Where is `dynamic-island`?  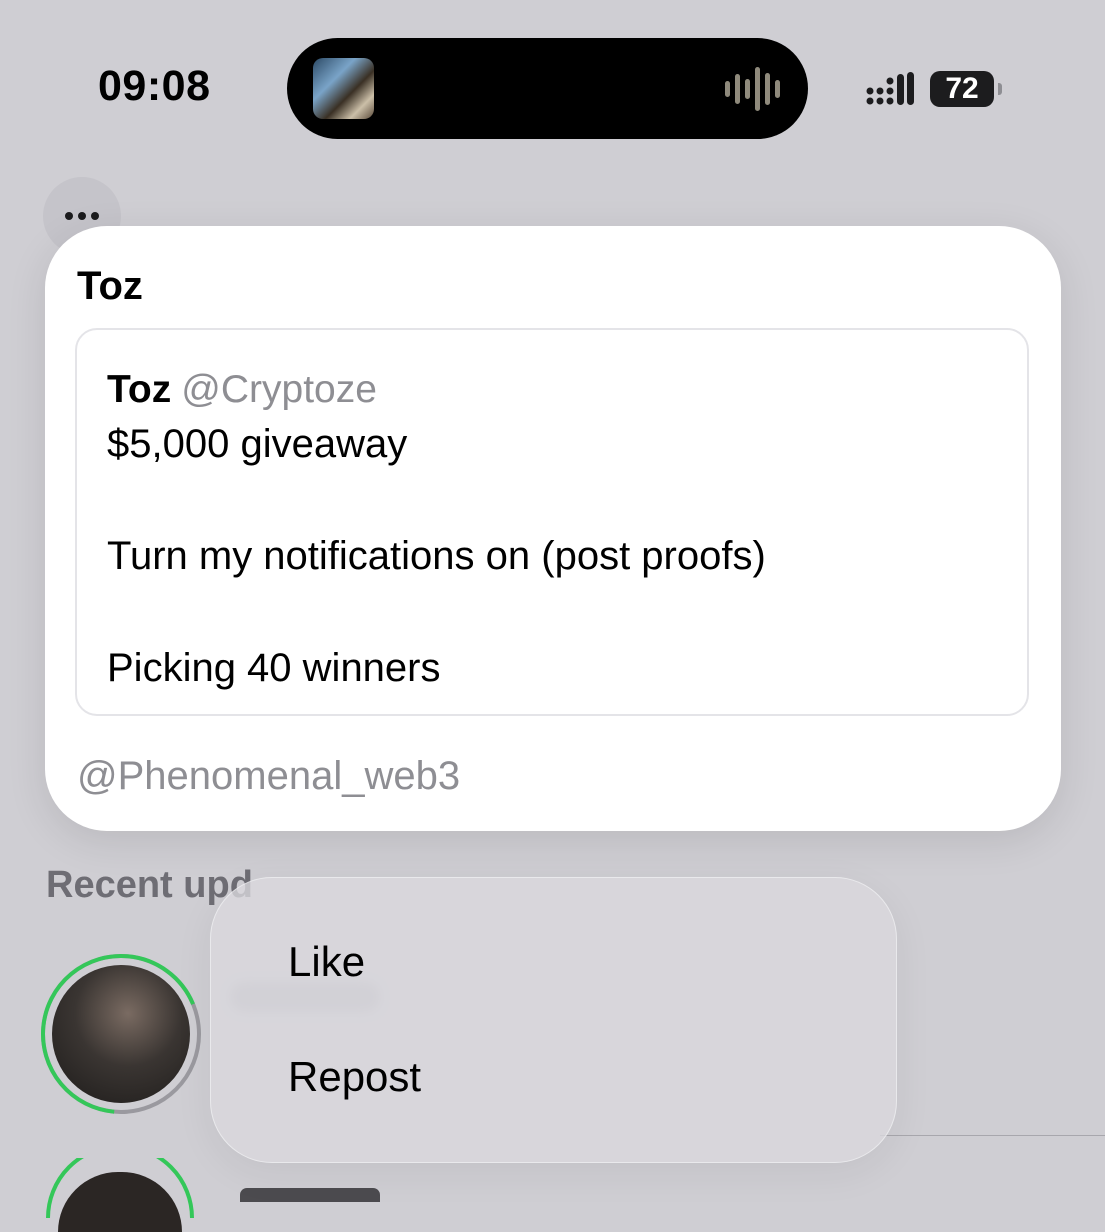 dynamic-island is located at coordinates (547, 88).